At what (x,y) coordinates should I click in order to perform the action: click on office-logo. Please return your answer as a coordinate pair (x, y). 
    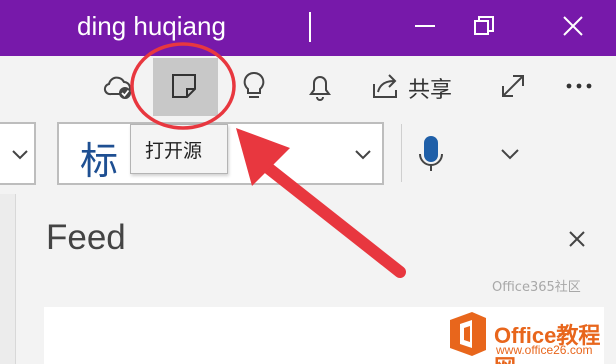
    Looking at the image, I should click on (468, 334).